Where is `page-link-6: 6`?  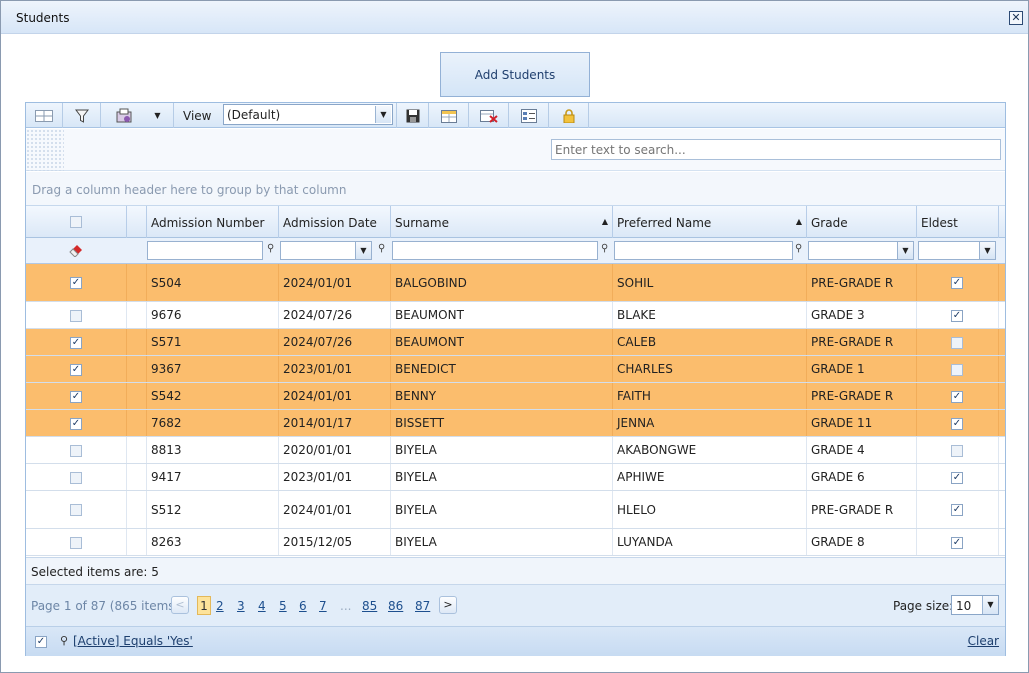
page-link-6: 6 is located at coordinates (303, 606).